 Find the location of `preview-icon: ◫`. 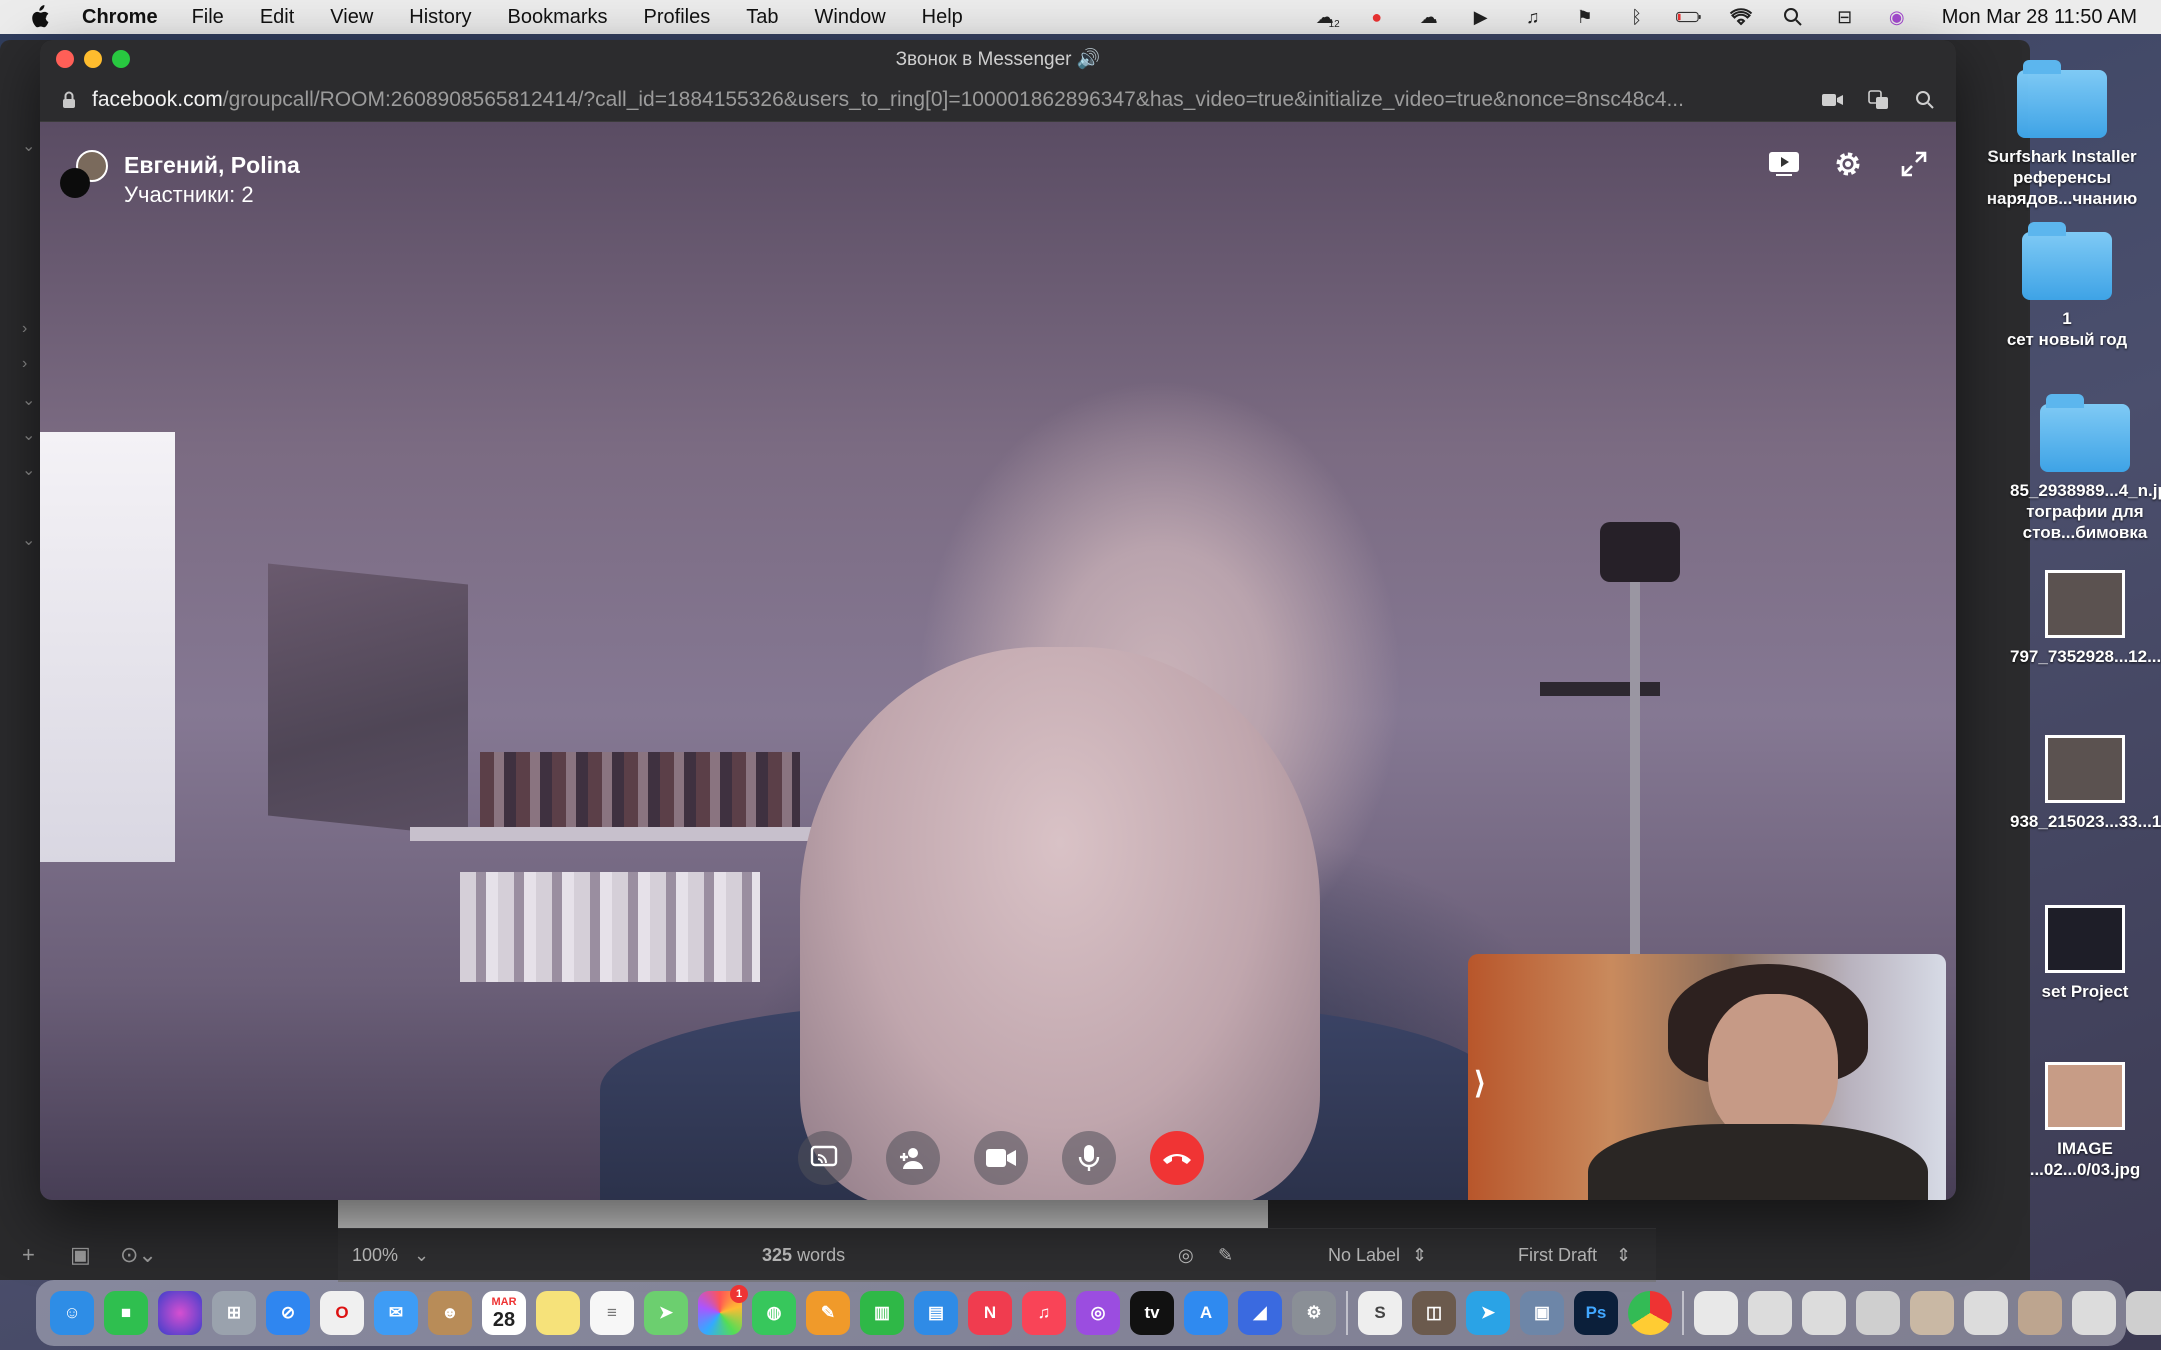

preview-icon: ◫ is located at coordinates (1434, 1313).